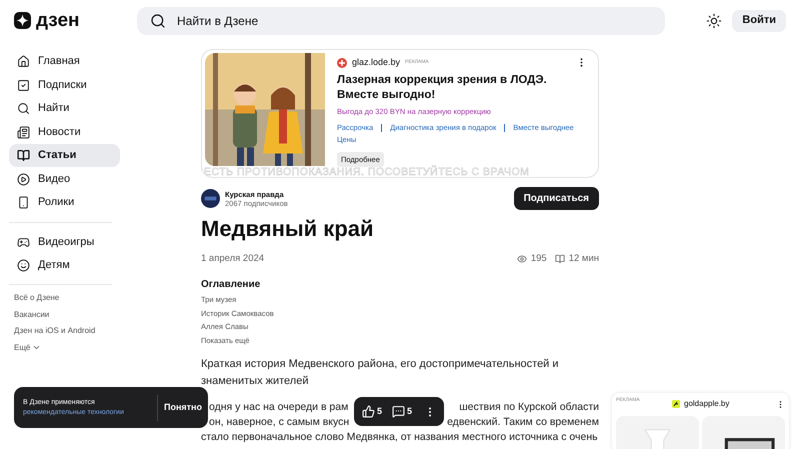 This screenshot has width=800, height=449. Describe the element at coordinates (759, 21) in the screenshot. I see `login-button: Войти` at that location.